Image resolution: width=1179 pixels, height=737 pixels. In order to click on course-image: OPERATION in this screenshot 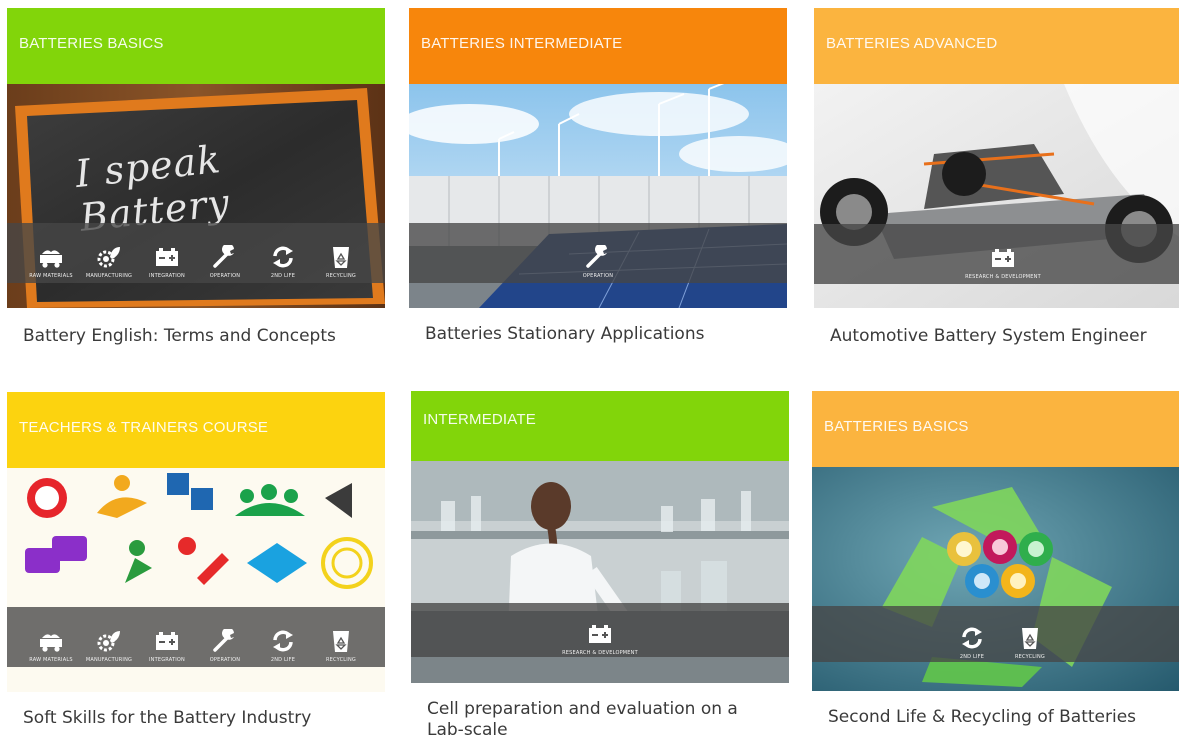, I will do `click(598, 196)`.